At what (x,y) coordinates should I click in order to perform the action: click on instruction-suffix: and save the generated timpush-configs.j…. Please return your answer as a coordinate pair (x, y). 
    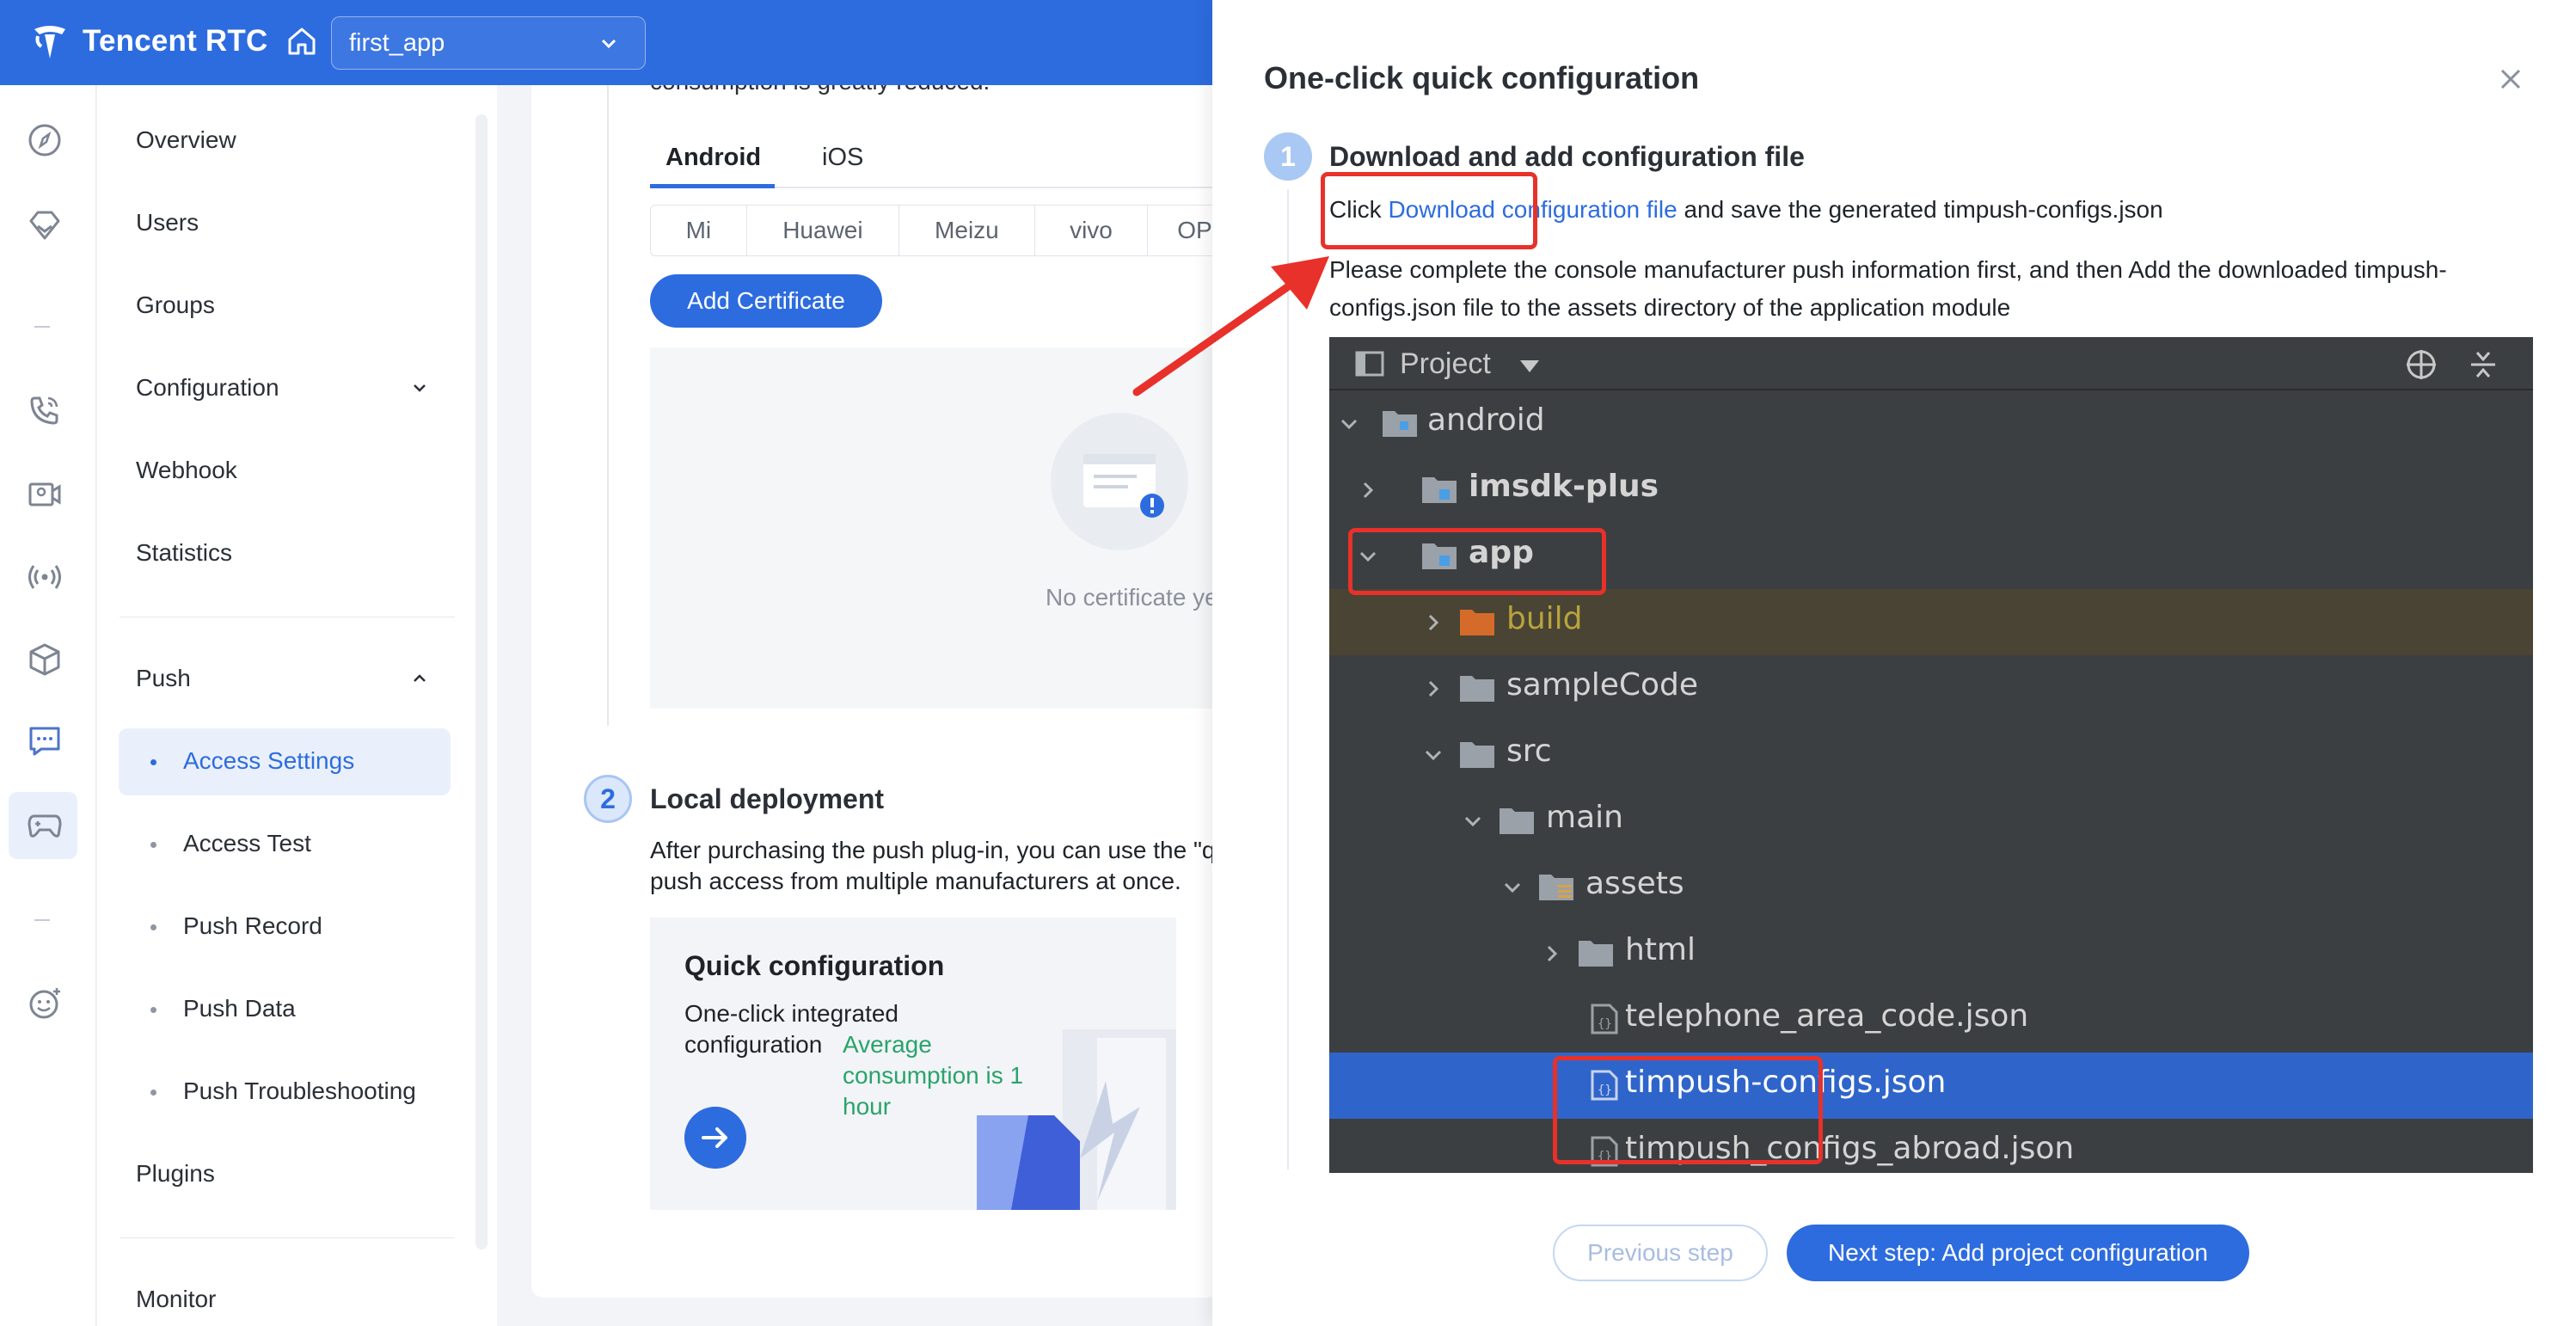
    Looking at the image, I should click on (1920, 210).